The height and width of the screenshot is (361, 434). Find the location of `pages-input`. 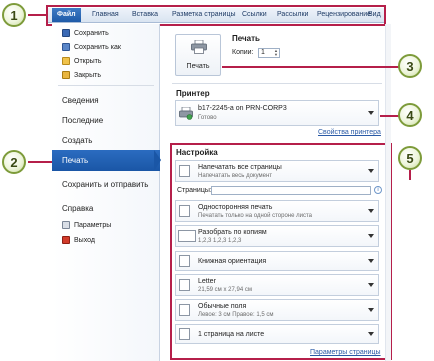

pages-input is located at coordinates (291, 190).